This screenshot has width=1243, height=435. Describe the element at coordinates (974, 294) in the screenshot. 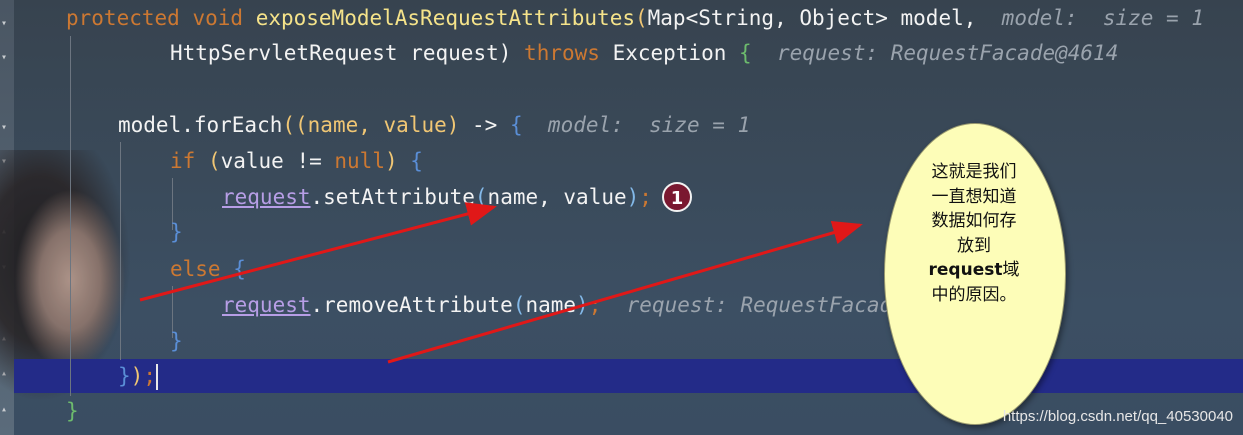

I see `callout-line: 中的原因。` at that location.